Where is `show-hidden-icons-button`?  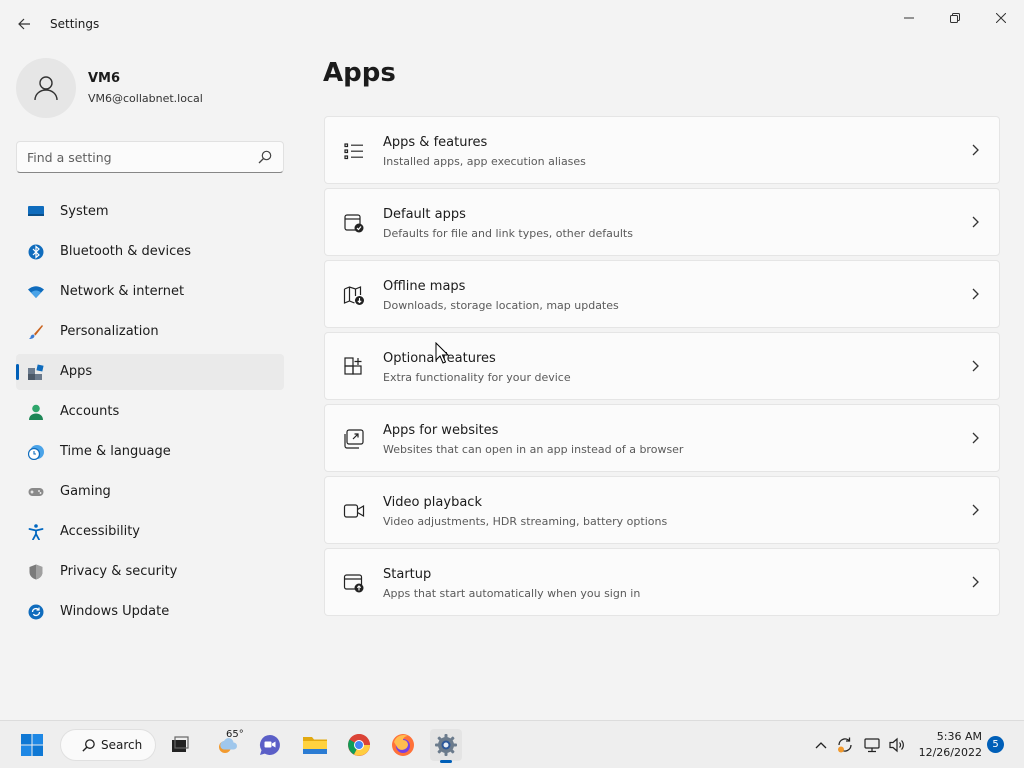
show-hidden-icons-button is located at coordinates (821, 745).